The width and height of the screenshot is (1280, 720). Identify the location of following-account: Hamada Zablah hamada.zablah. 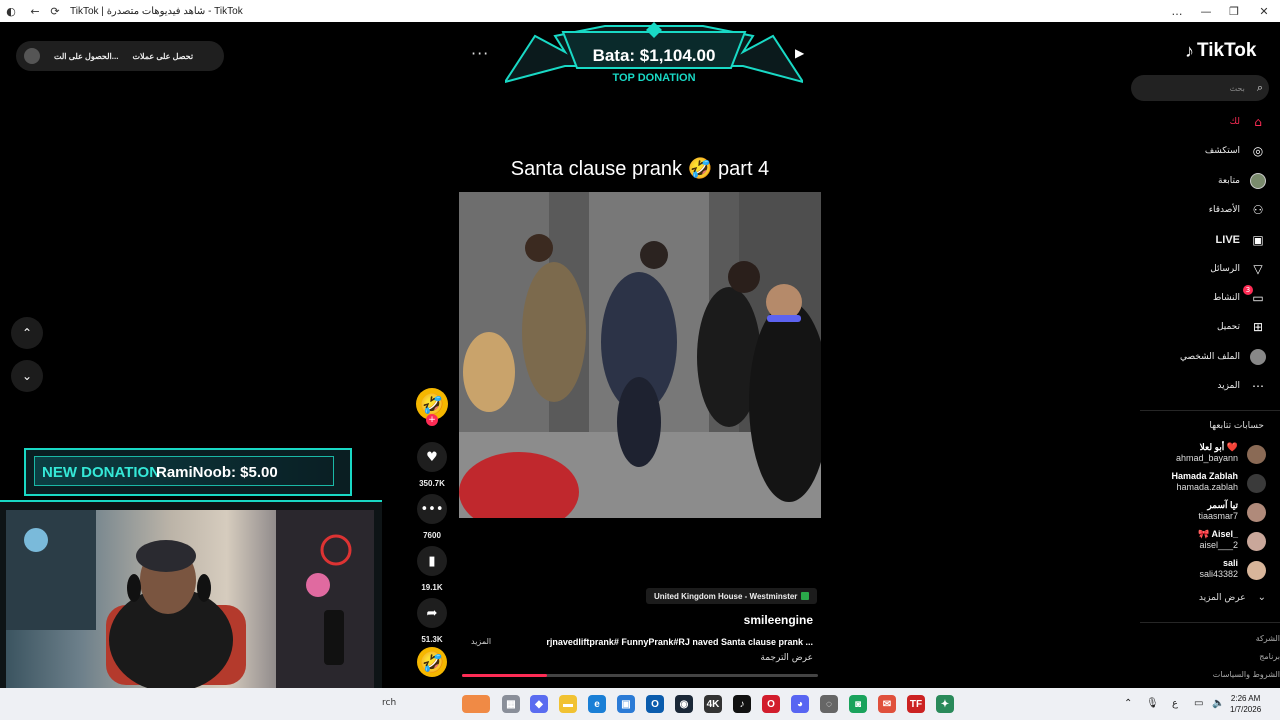
(1205, 483).